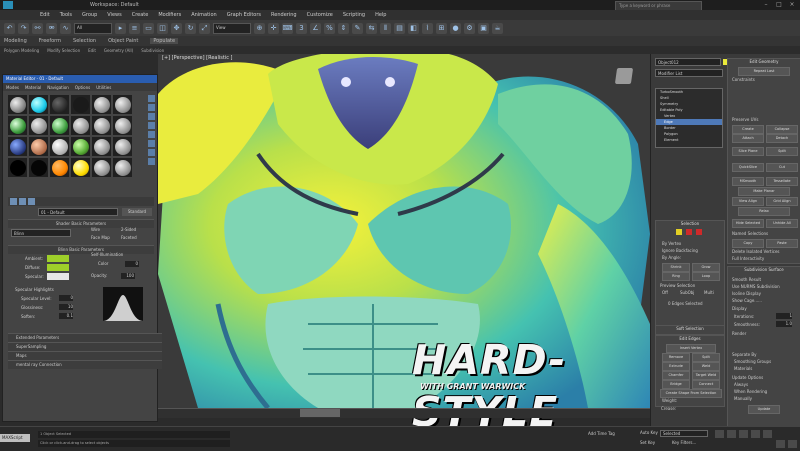  What do you see at coordinates (404, 413) in the screenshot?
I see `timeline` at bounding box center [404, 413].